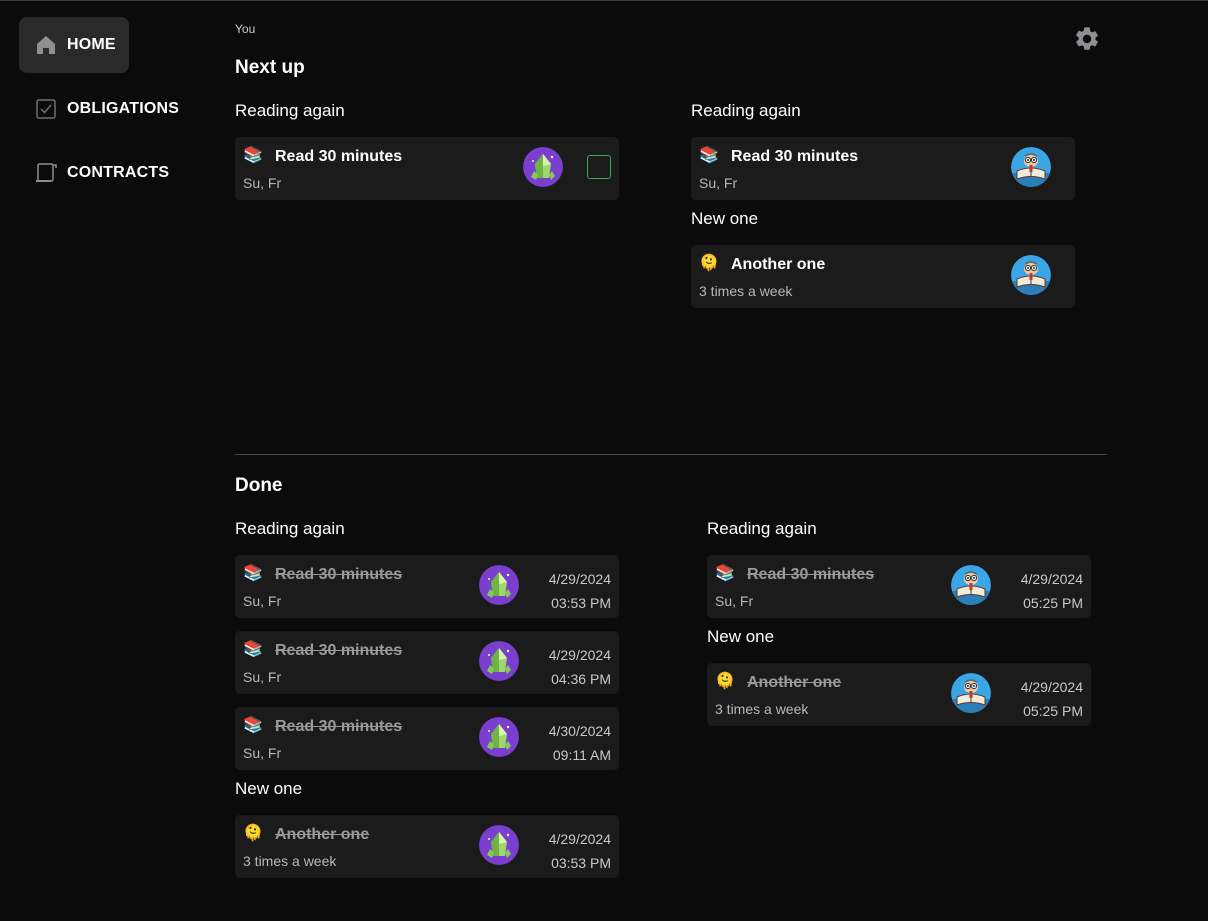 The width and height of the screenshot is (1208, 921). I want to click on obligation-card: 🫠 Another one 3 times a week, so click(883, 276).